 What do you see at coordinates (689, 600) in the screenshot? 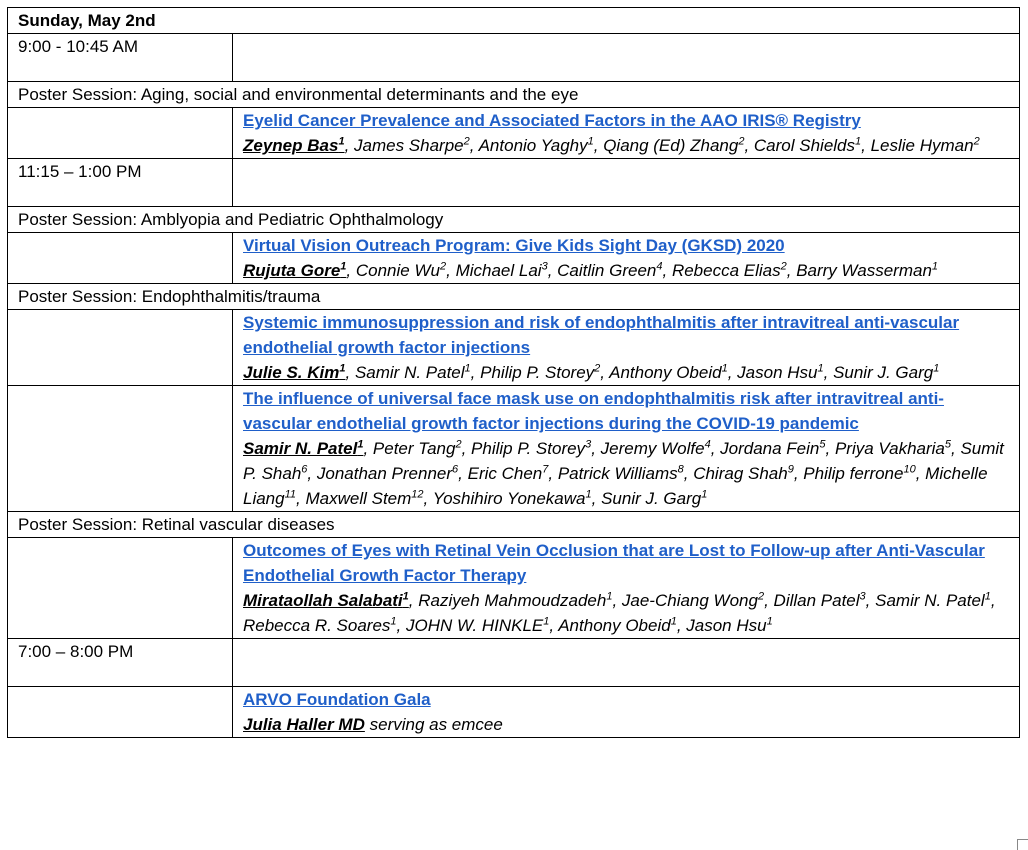
I see `author-name: Jae-Chiang Wong` at bounding box center [689, 600].